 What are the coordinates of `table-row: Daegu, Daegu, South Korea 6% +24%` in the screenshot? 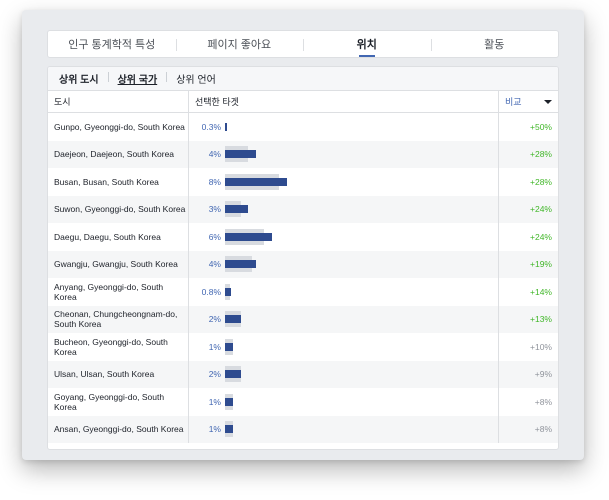 It's located at (303, 237).